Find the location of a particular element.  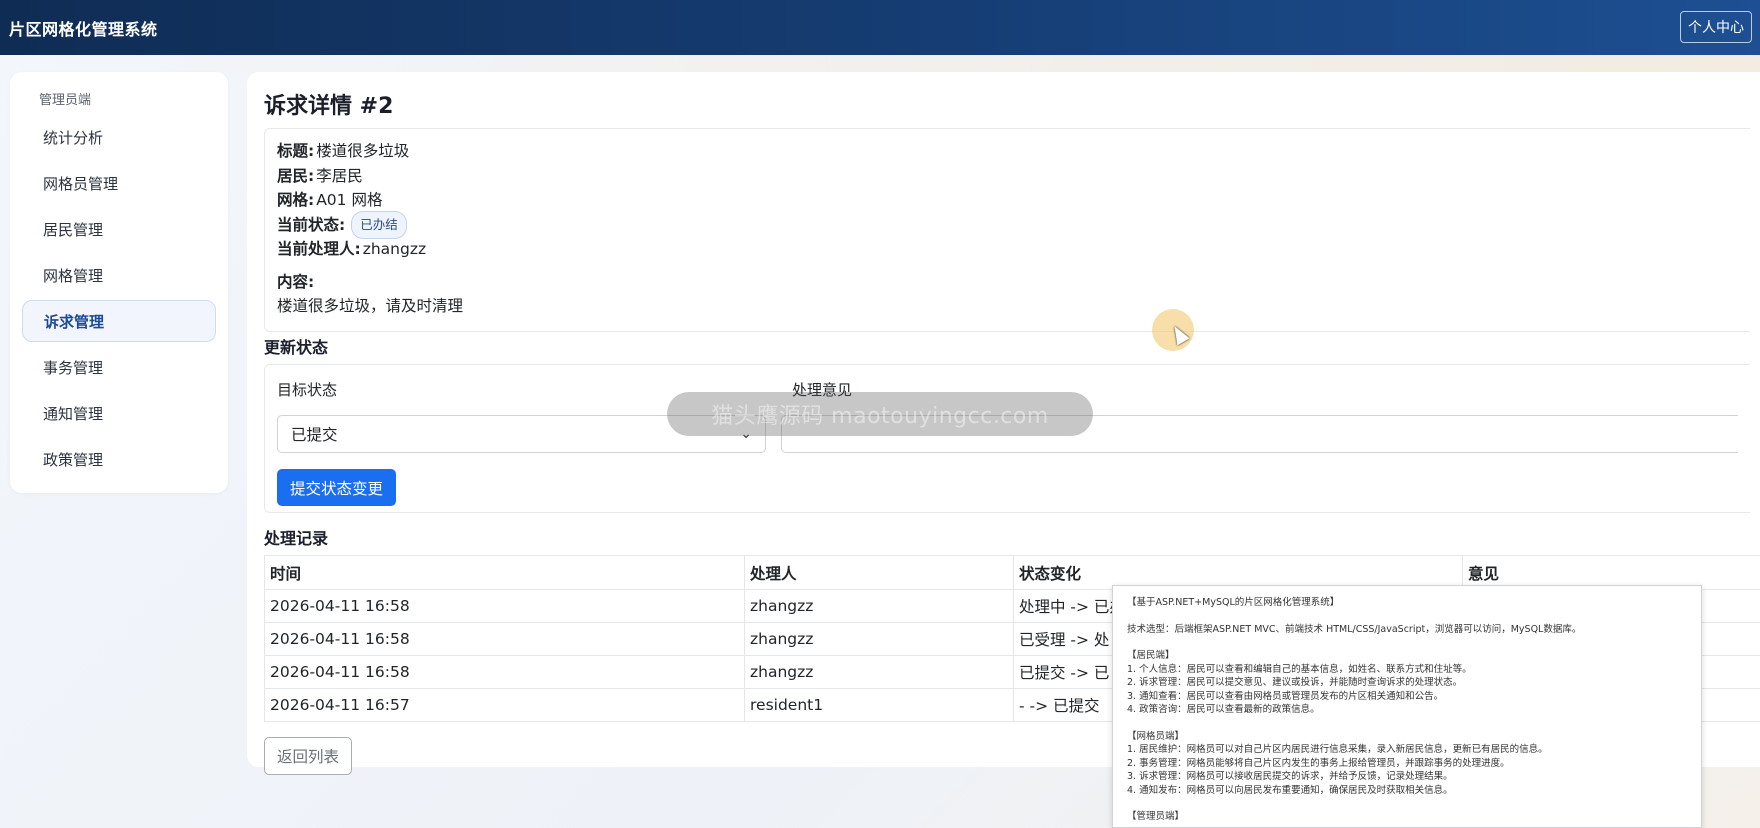

update-status-heading: 更新状态 is located at coordinates (296, 347).